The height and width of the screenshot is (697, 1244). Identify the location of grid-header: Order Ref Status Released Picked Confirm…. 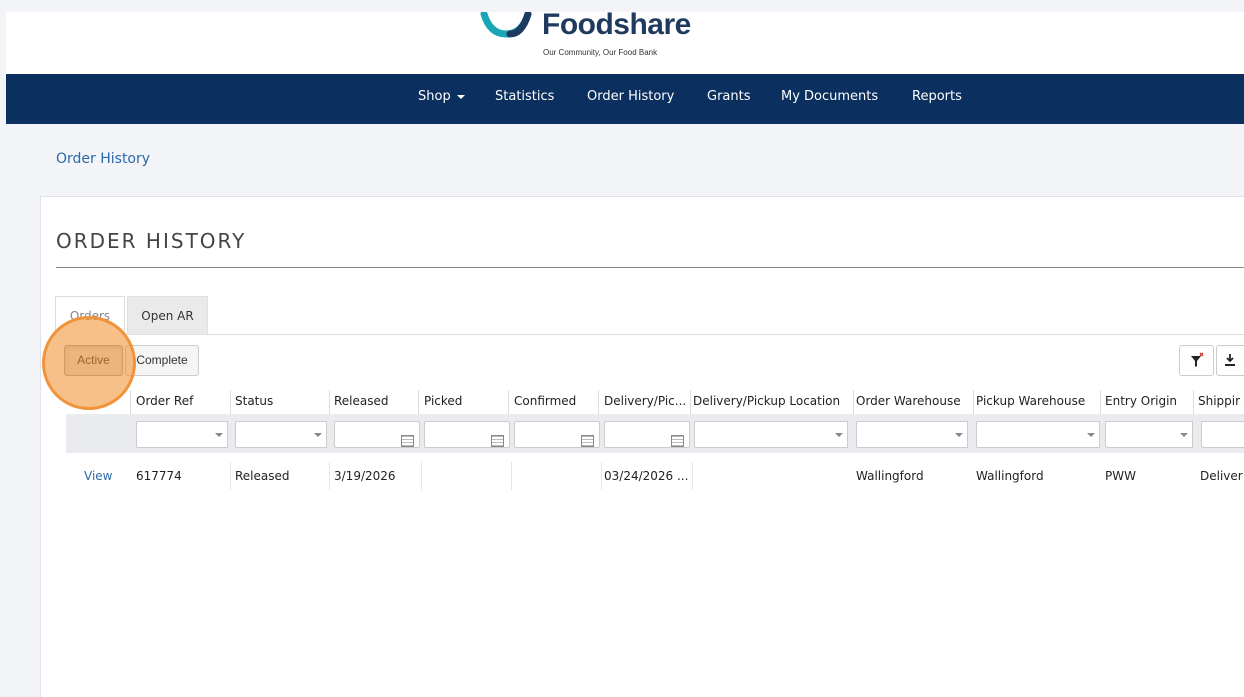
(650, 401).